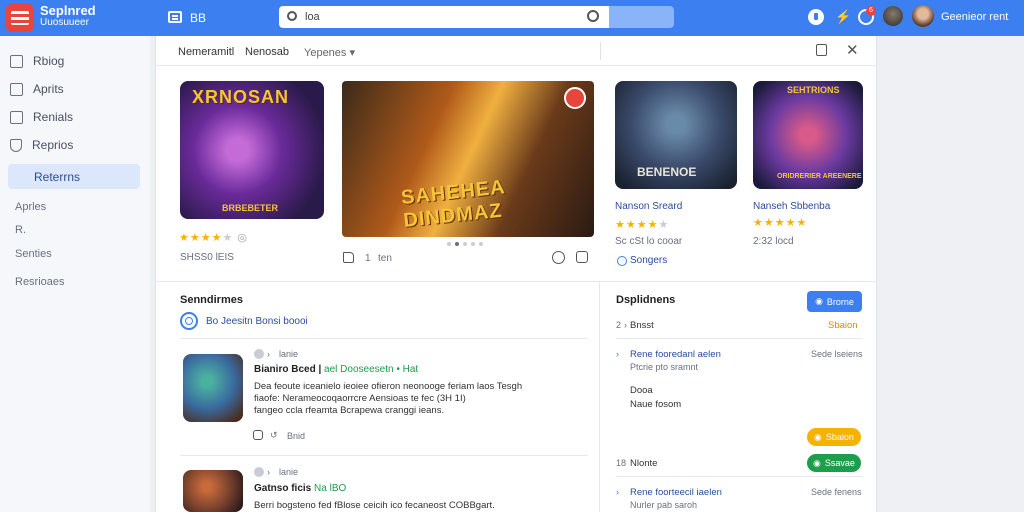 This screenshot has width=1024, height=512. I want to click on like-icon, so click(348, 257).